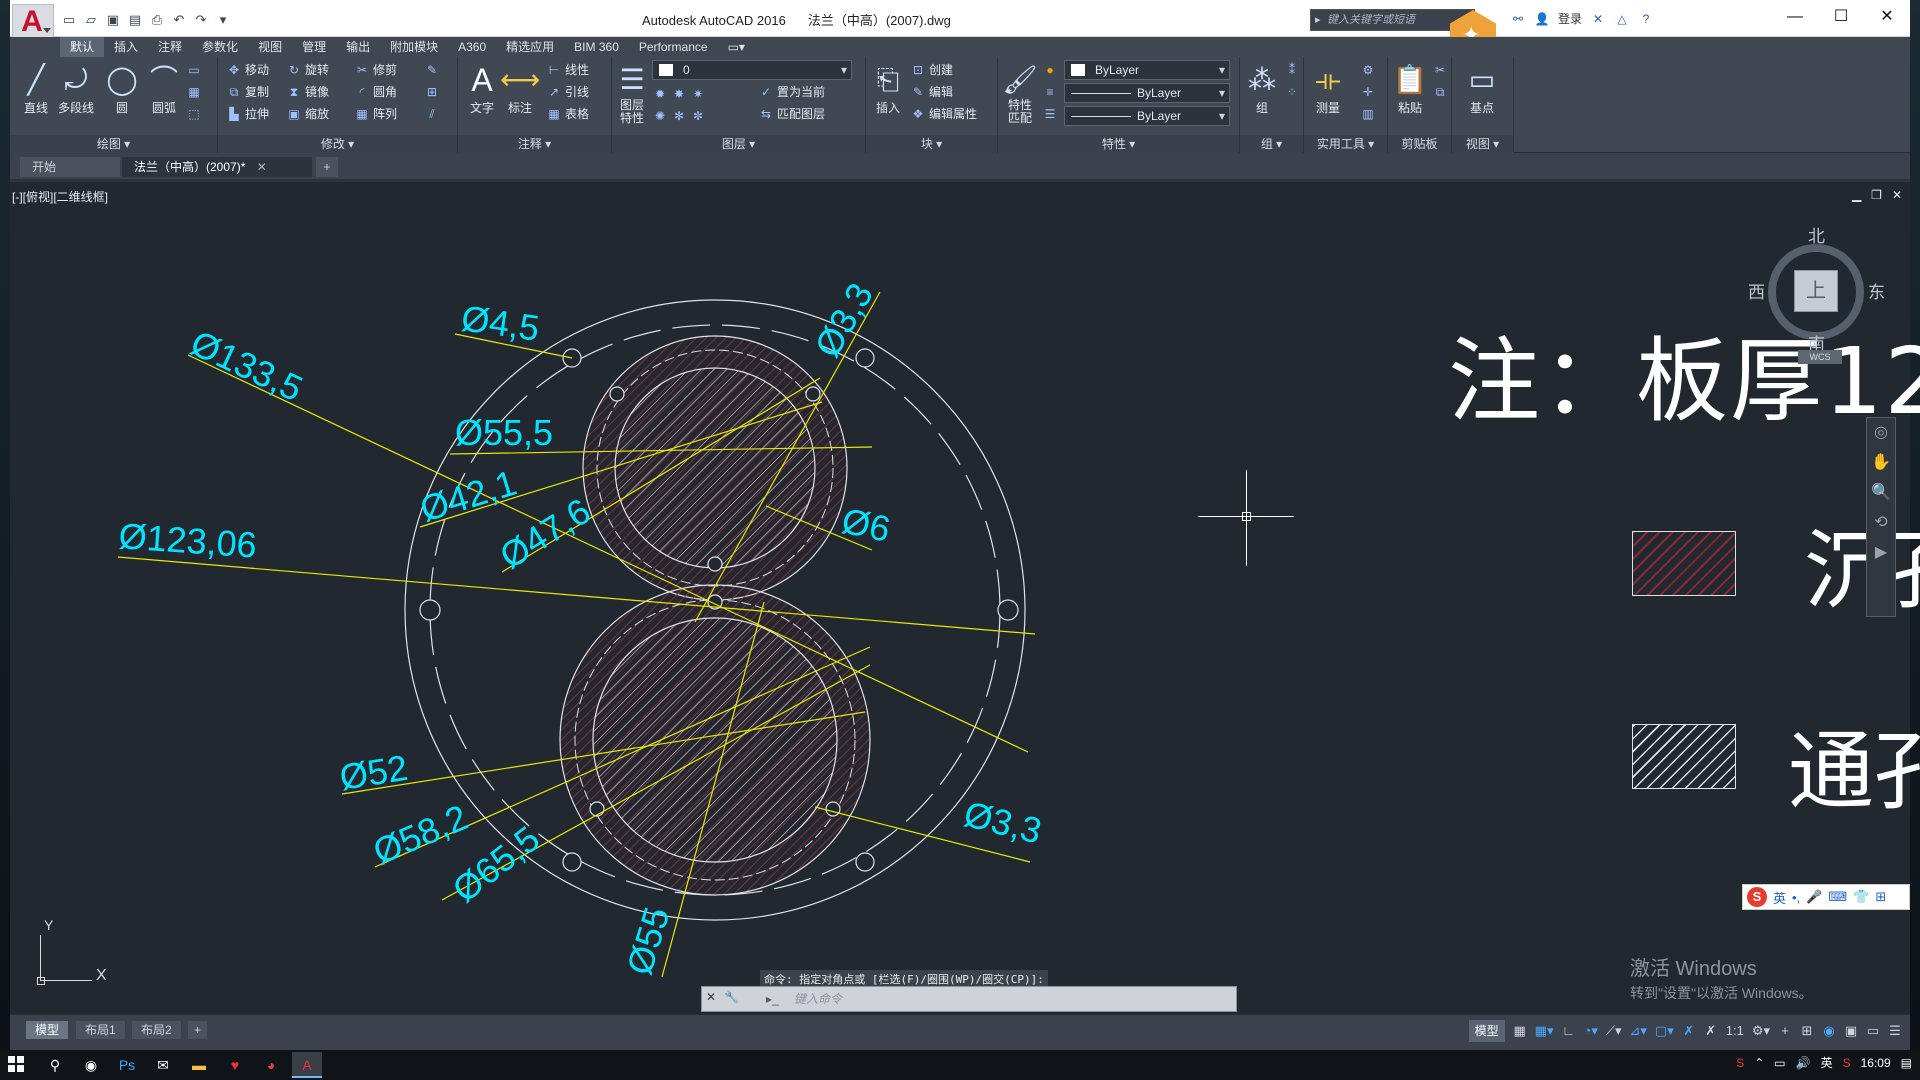 The width and height of the screenshot is (1920, 1080). What do you see at coordinates (1570, 18) in the screenshot?
I see `login-link: 登录` at bounding box center [1570, 18].